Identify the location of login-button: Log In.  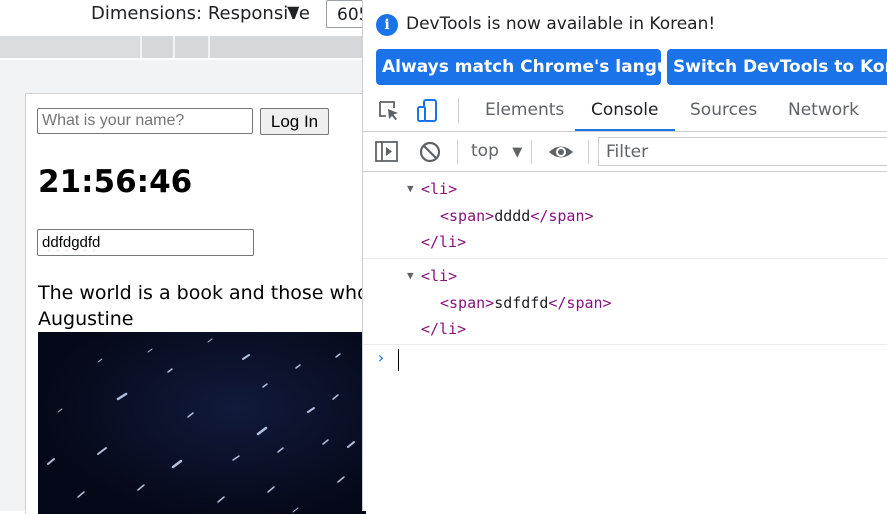
(294, 121).